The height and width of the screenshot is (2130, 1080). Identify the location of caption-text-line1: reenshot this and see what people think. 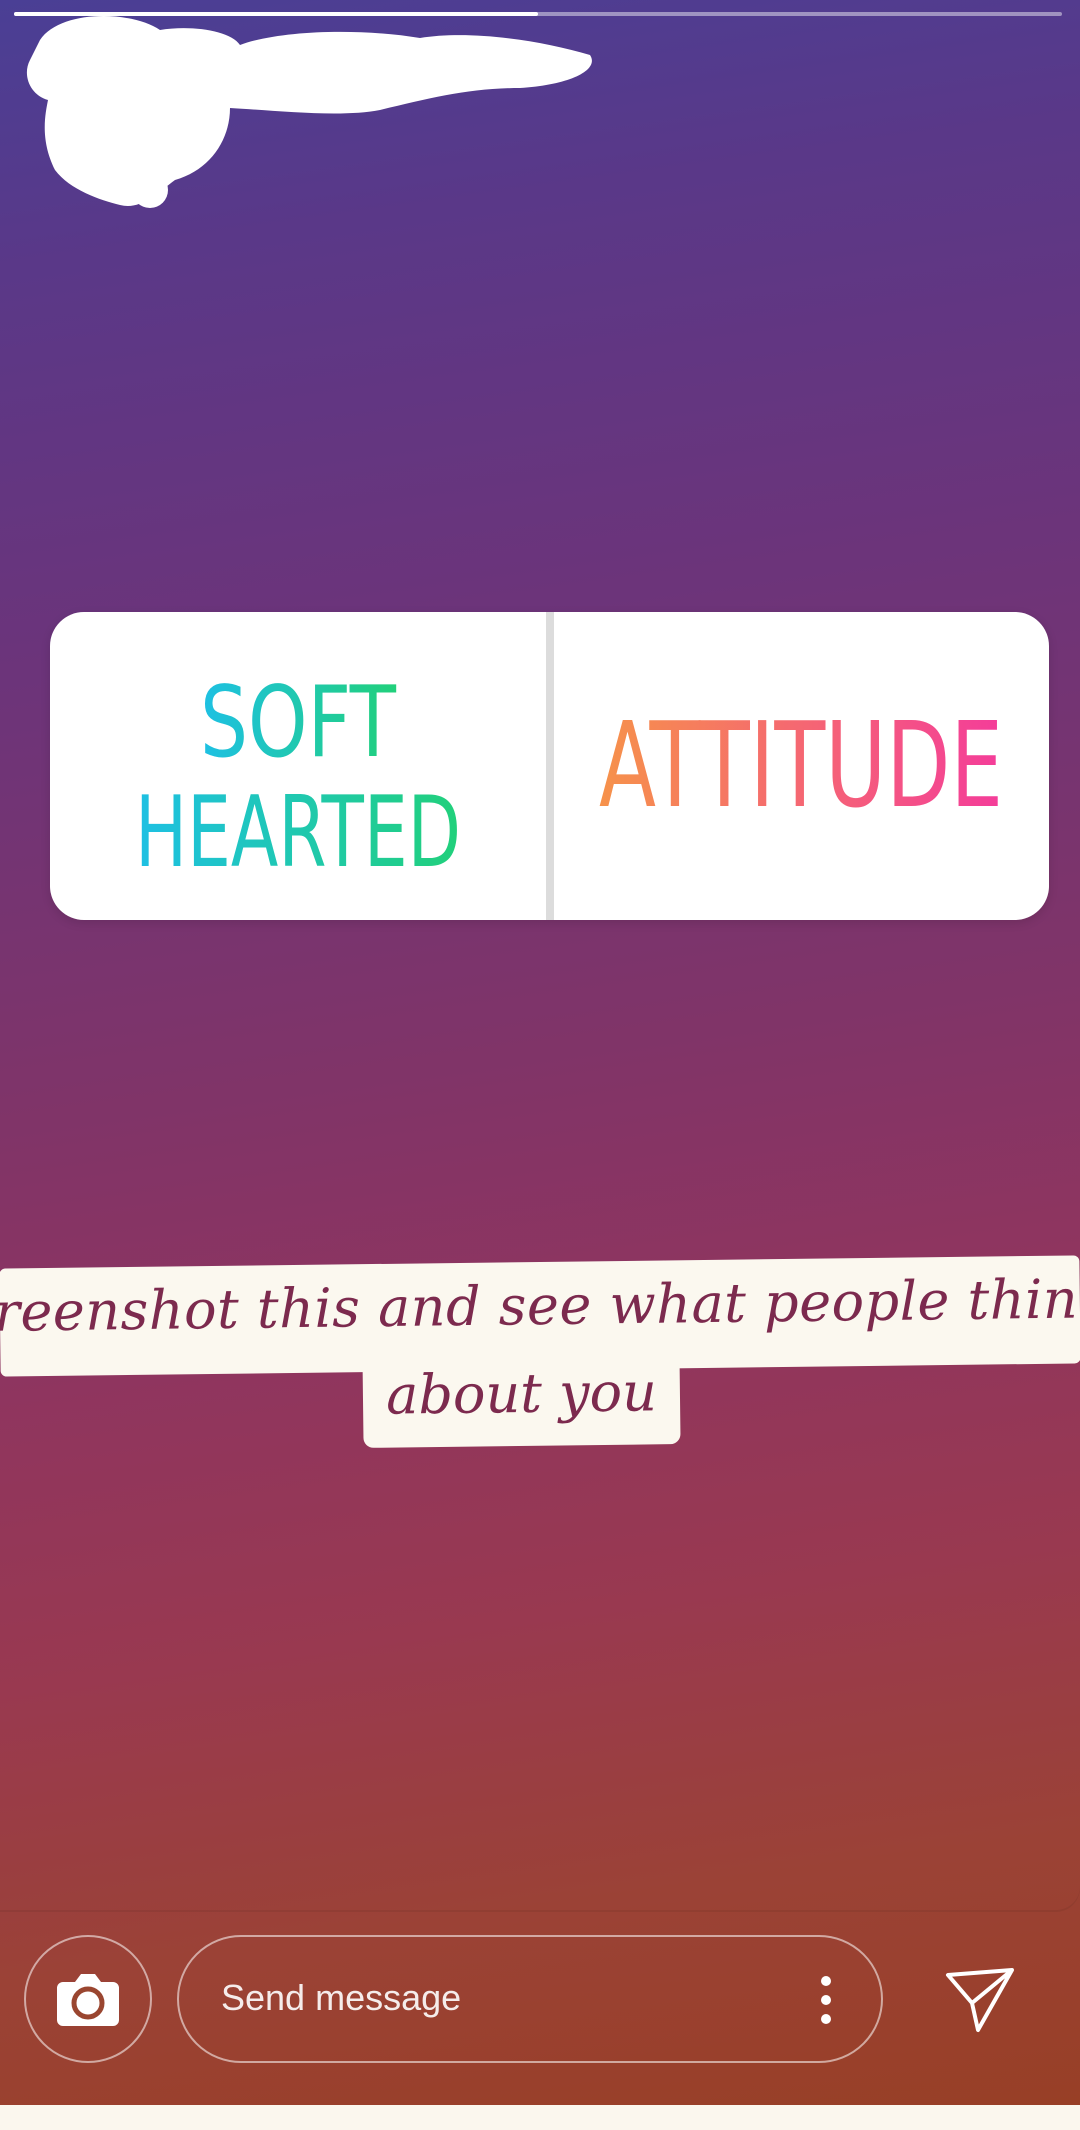
(540, 1305).